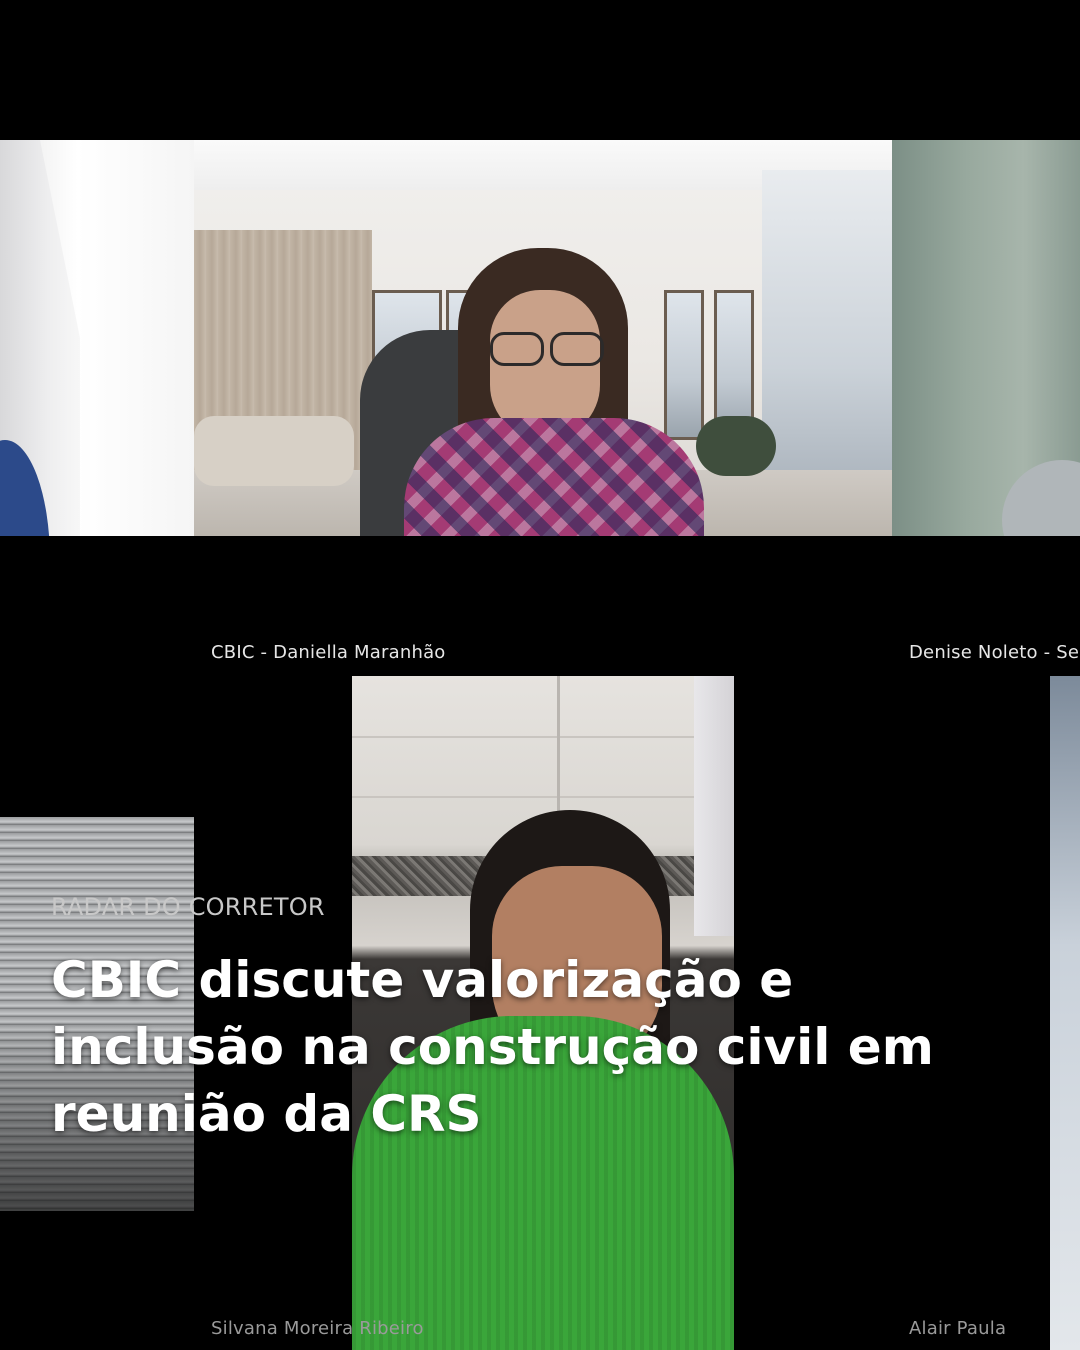 The height and width of the screenshot is (1350, 1080). What do you see at coordinates (958, 1328) in the screenshot?
I see `participant-name-label: Alair Paula` at bounding box center [958, 1328].